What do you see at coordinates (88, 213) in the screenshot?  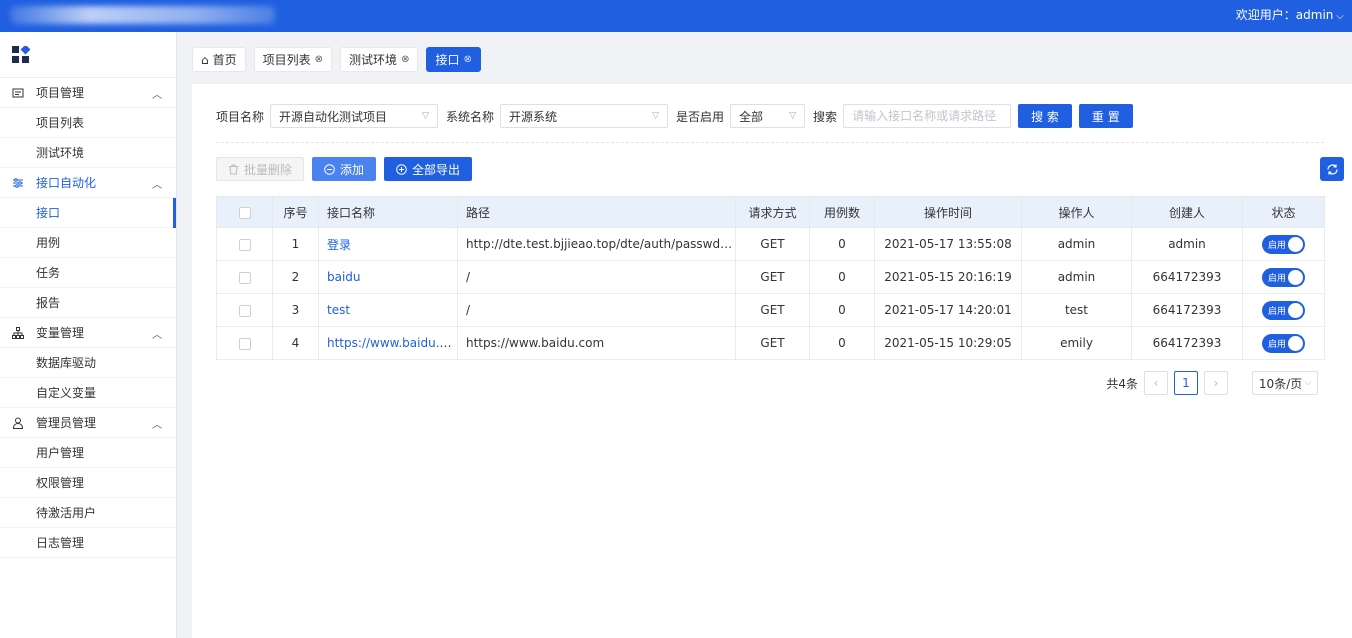 I see `sidebar-item-api: 接口` at bounding box center [88, 213].